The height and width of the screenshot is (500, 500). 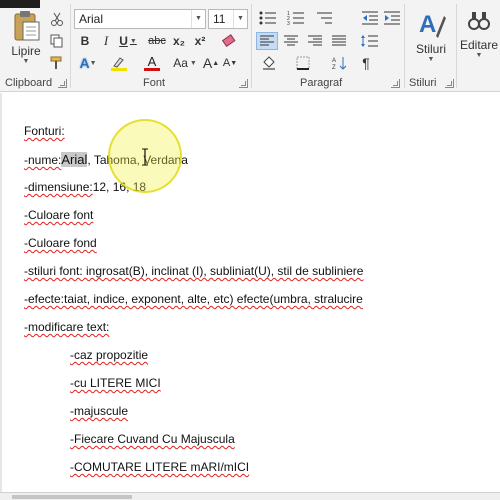 I want to click on doc-line-uppercase: -majuscule, so click(x=99, y=411).